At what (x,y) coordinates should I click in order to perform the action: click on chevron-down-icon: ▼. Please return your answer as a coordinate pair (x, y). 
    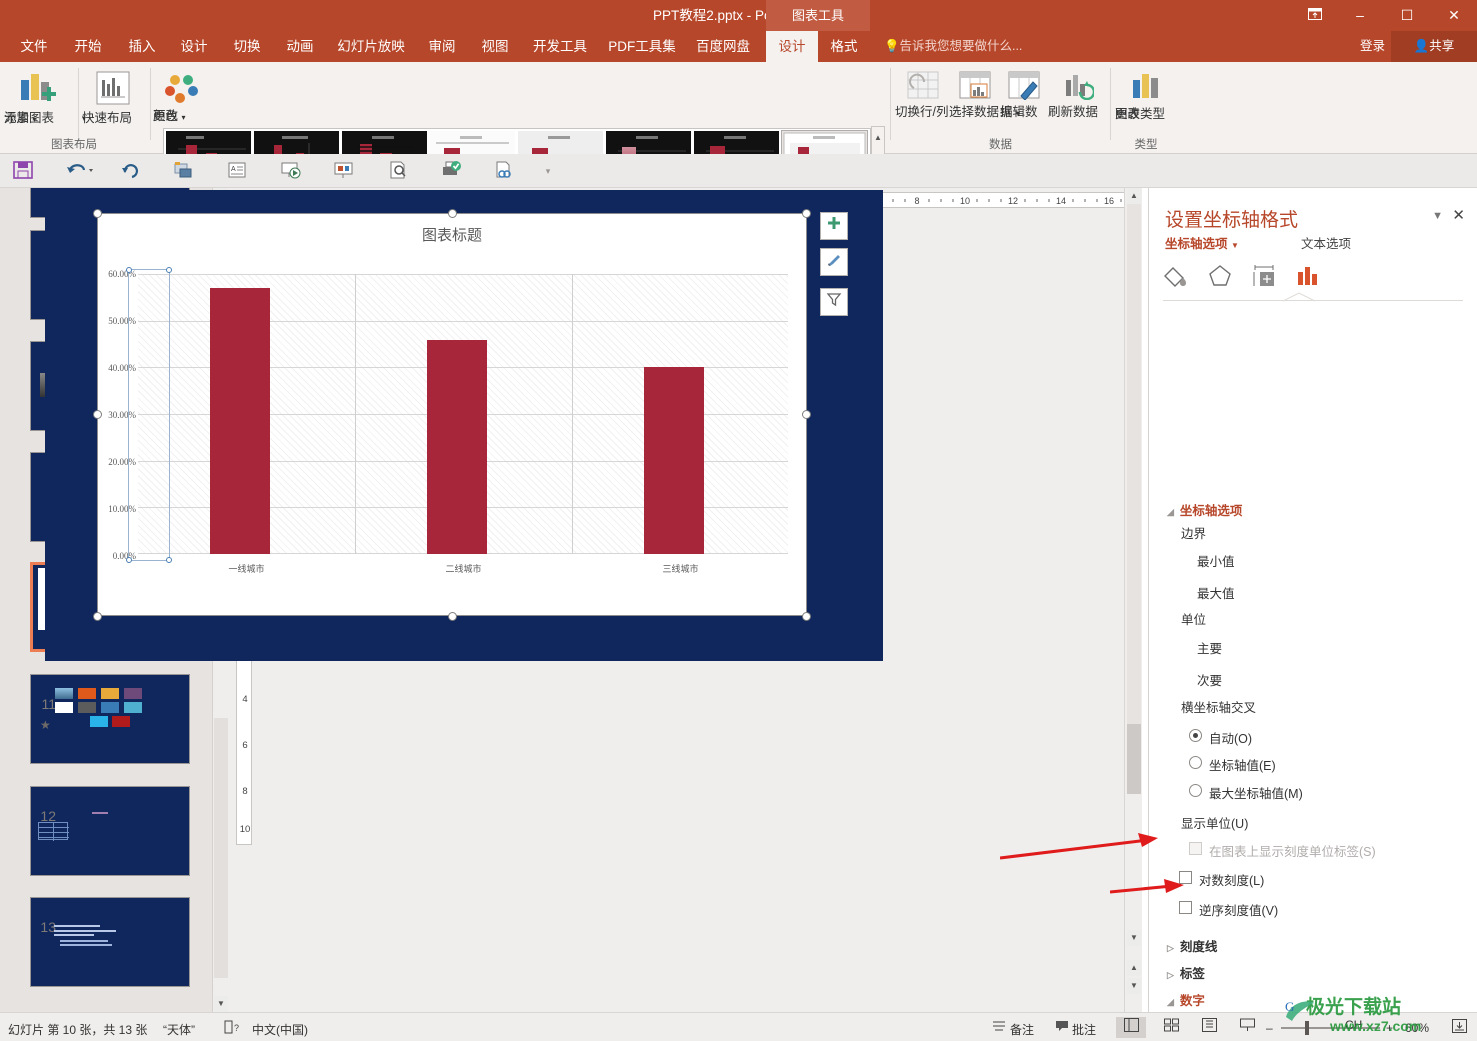
    Looking at the image, I should click on (1437, 216).